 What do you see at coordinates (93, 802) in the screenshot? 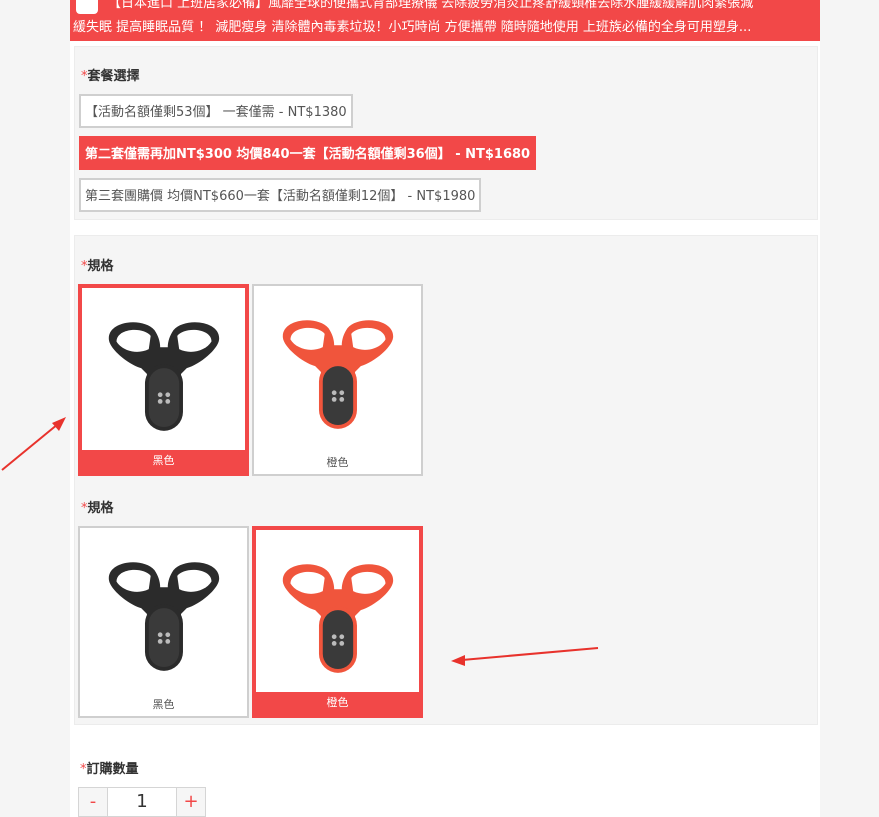
I see `quantity-minus-button: -` at bounding box center [93, 802].